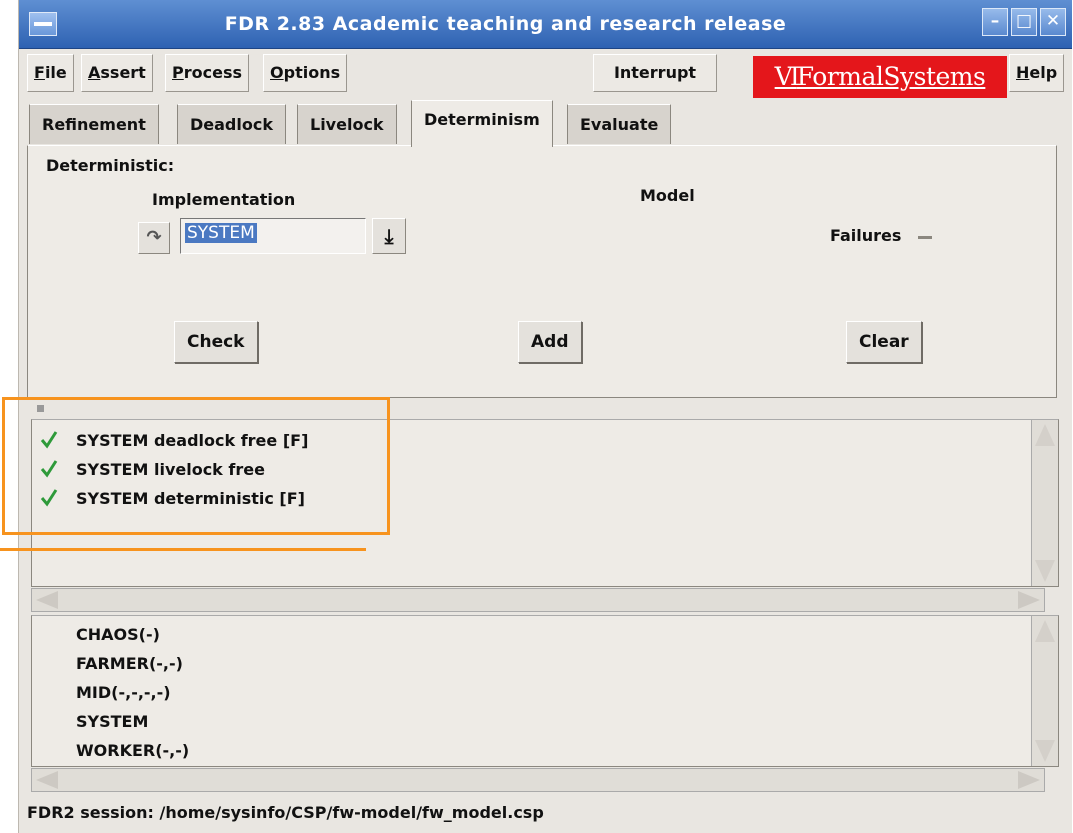  What do you see at coordinates (196, 466) in the screenshot?
I see `highlight-box` at bounding box center [196, 466].